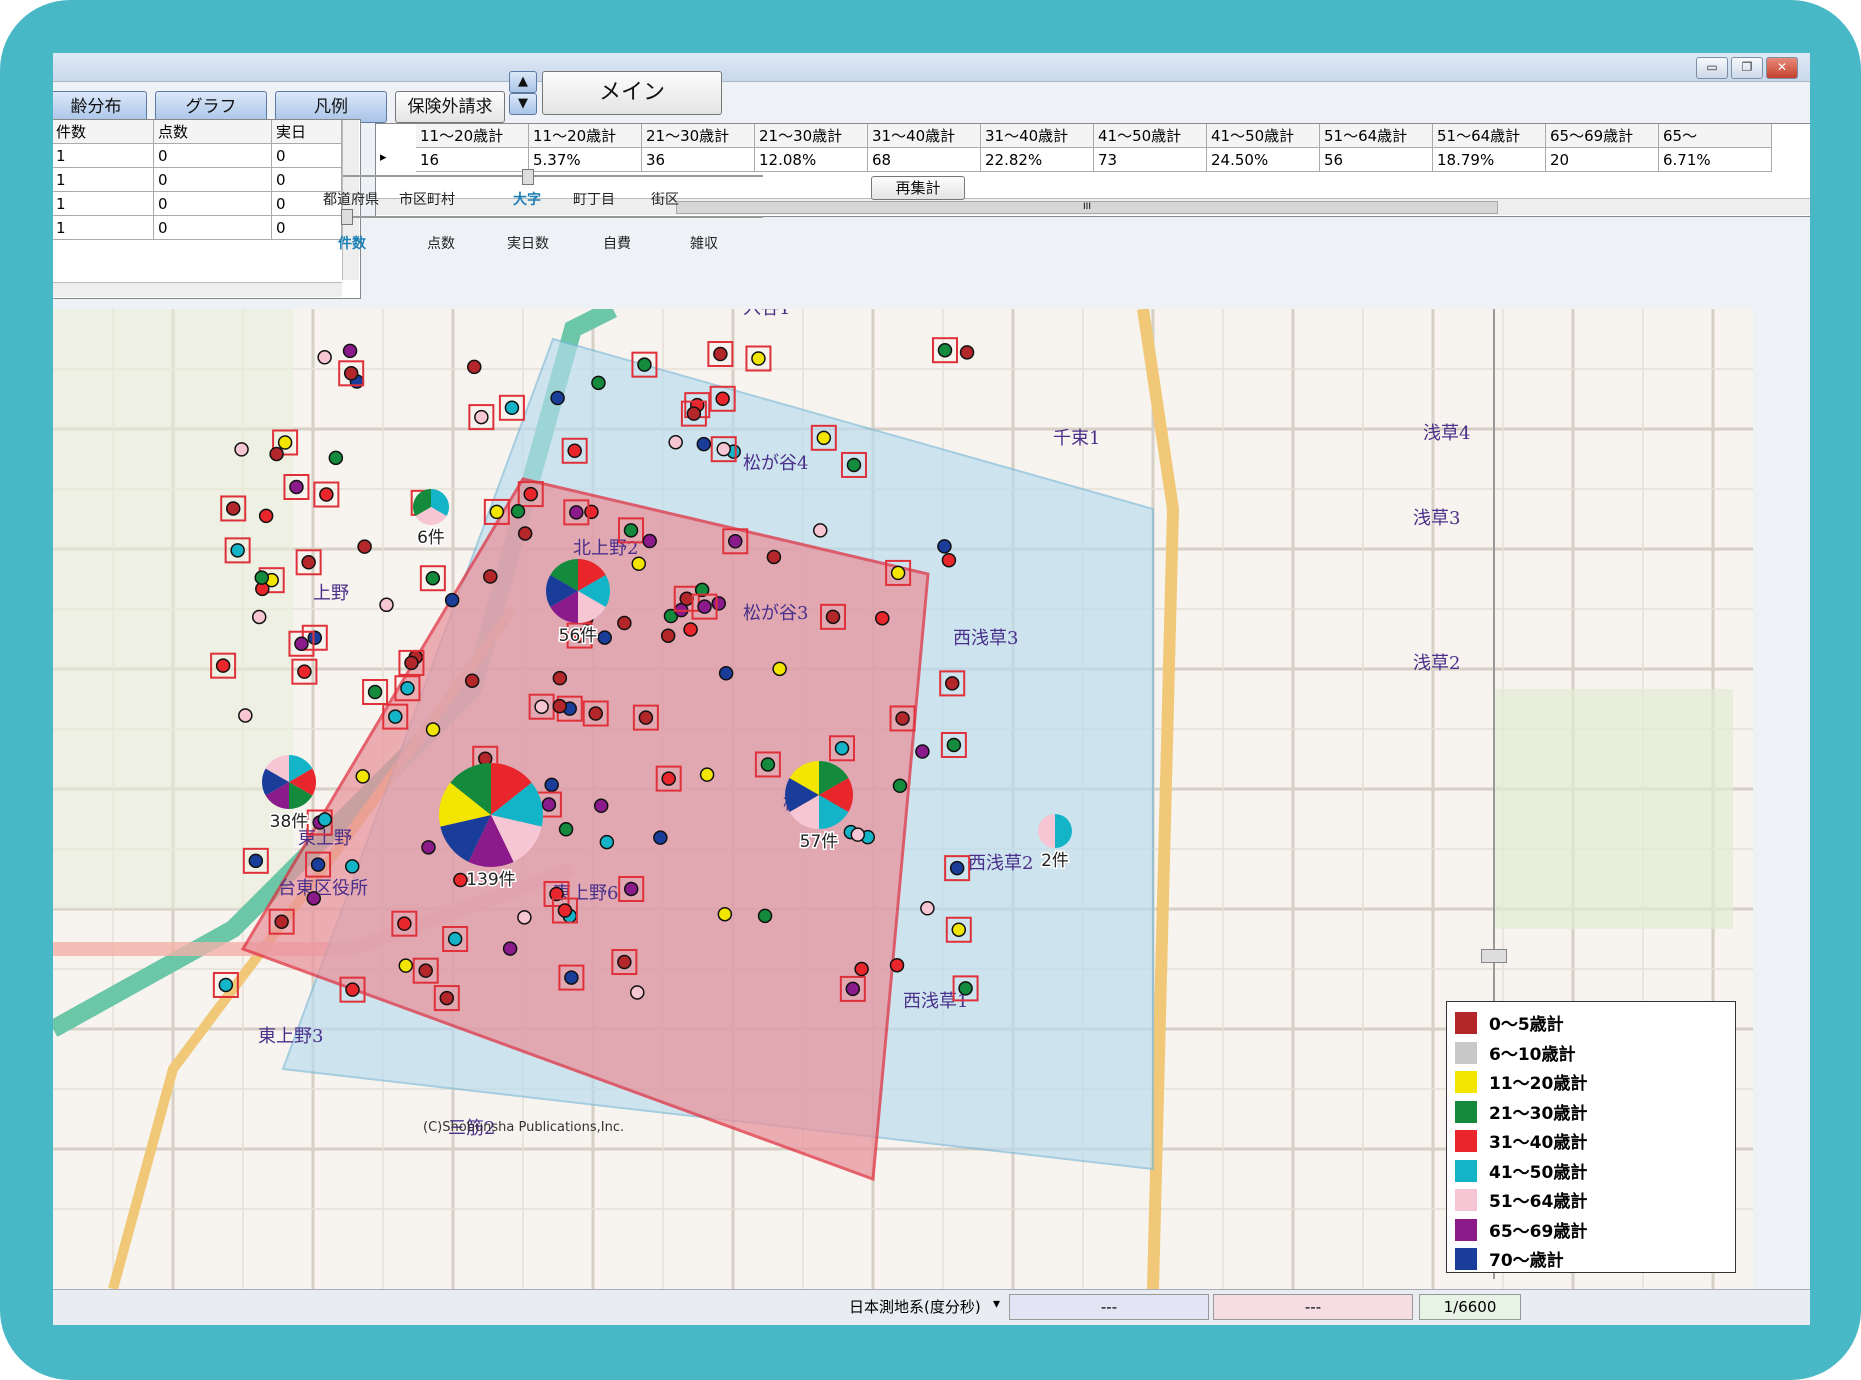 The image size is (1861, 1380). What do you see at coordinates (1087, 207) in the screenshot?
I see `scroll-thumb: III` at bounding box center [1087, 207].